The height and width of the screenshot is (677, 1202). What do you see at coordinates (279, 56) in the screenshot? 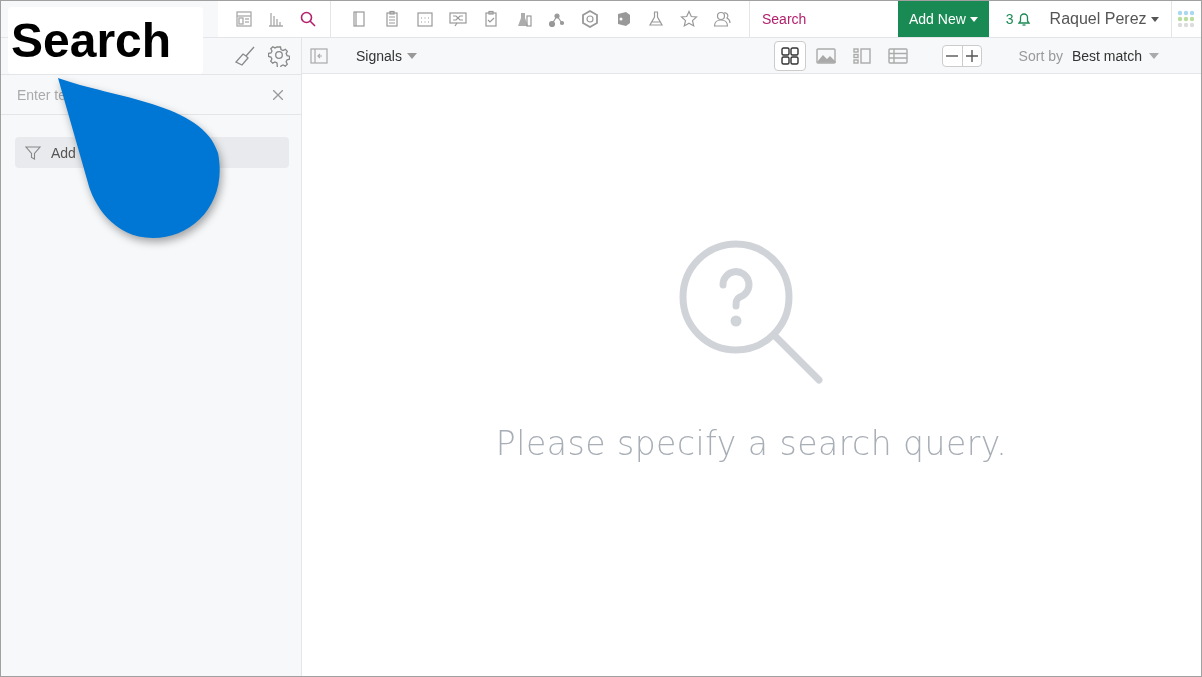
I see `settings-icon` at bounding box center [279, 56].